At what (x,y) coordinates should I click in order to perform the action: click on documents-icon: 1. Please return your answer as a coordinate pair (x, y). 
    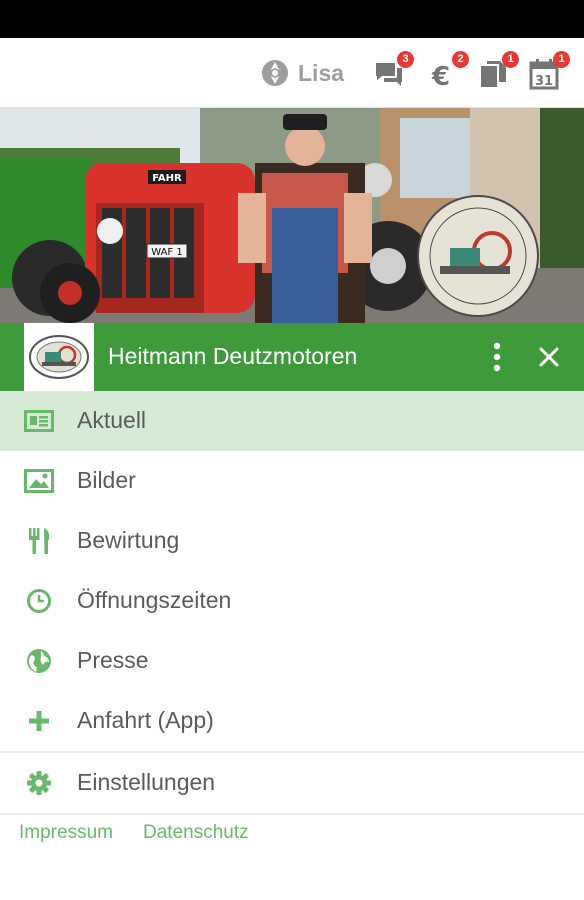
    Looking at the image, I should click on (498, 70).